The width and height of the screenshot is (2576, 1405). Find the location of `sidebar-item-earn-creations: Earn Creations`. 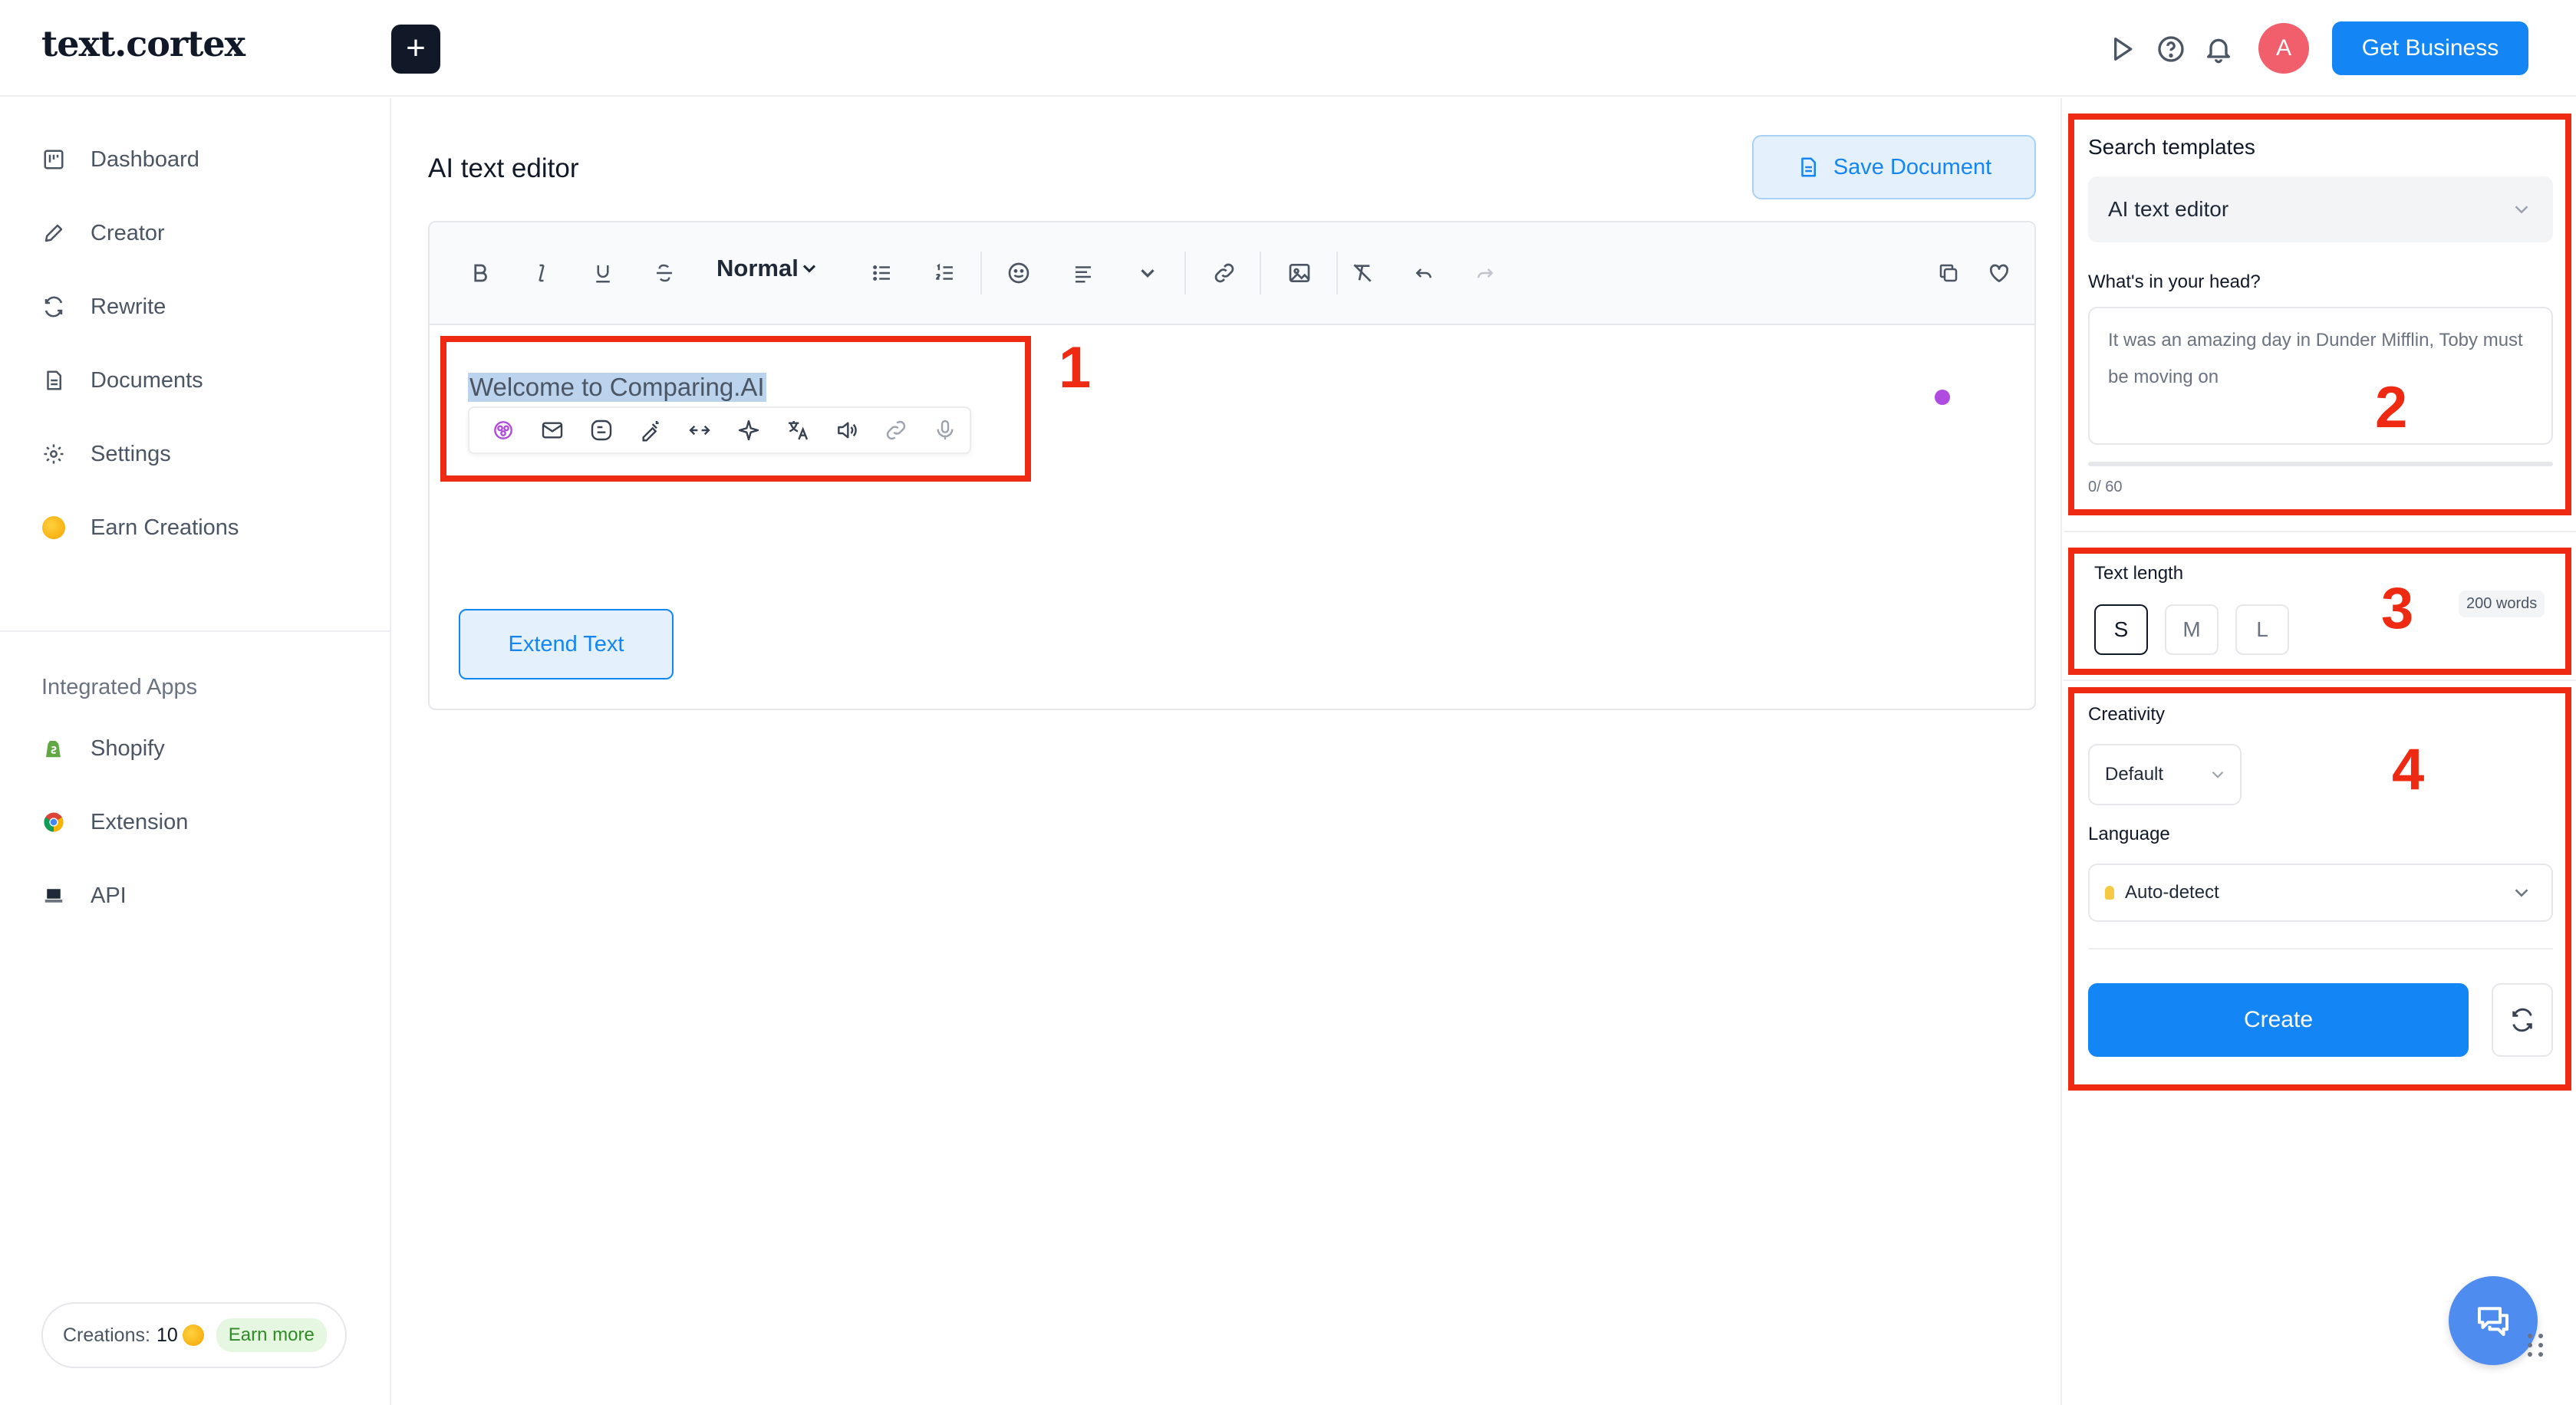

sidebar-item-earn-creations: Earn Creations is located at coordinates (139, 528).